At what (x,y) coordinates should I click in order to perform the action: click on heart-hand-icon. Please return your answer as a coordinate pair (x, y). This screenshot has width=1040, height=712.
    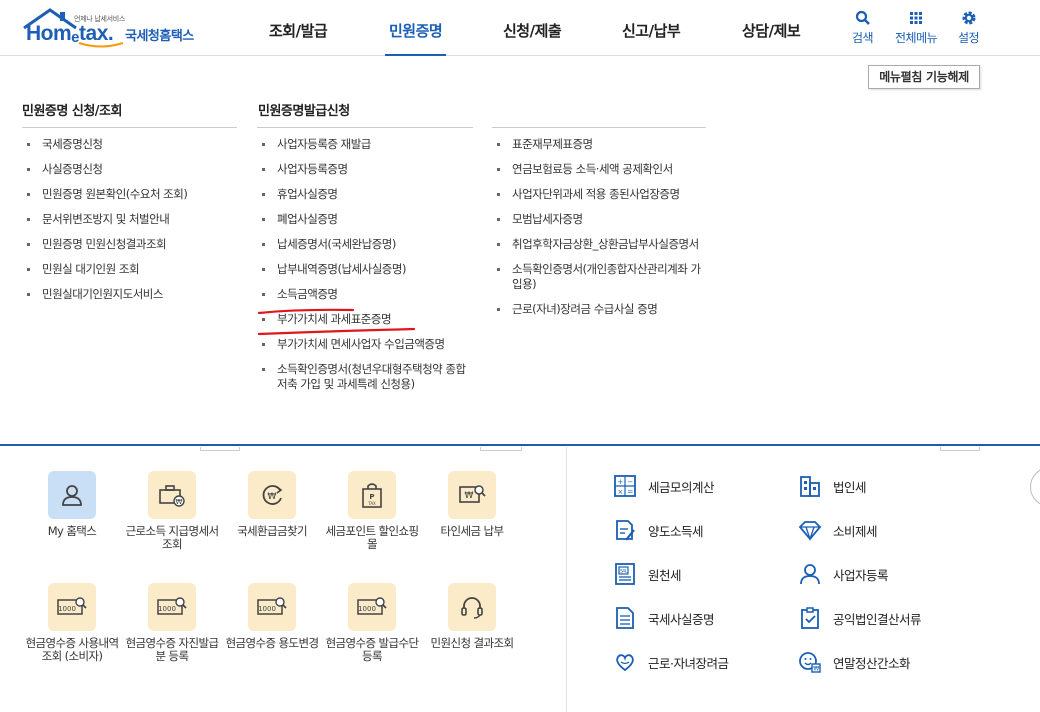
    Looking at the image, I should click on (625, 663).